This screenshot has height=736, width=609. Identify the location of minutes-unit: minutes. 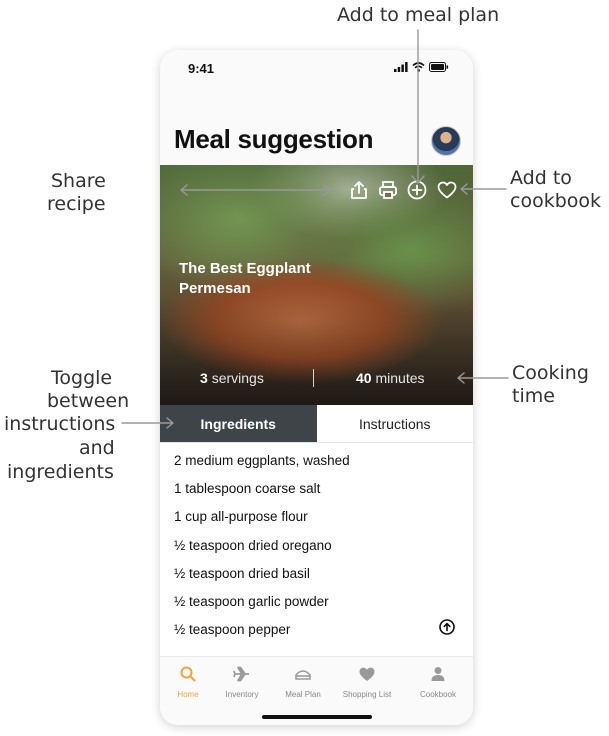
(400, 378).